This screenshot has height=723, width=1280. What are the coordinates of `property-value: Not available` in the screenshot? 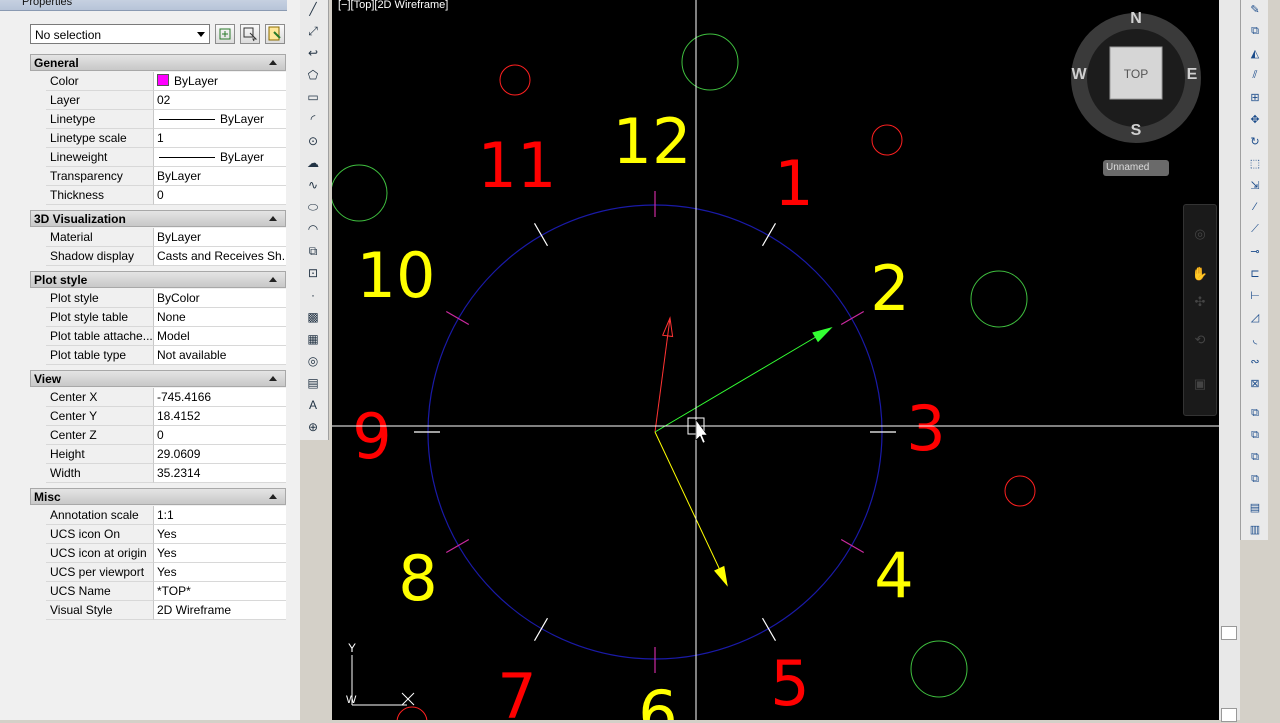 It's located at (220, 355).